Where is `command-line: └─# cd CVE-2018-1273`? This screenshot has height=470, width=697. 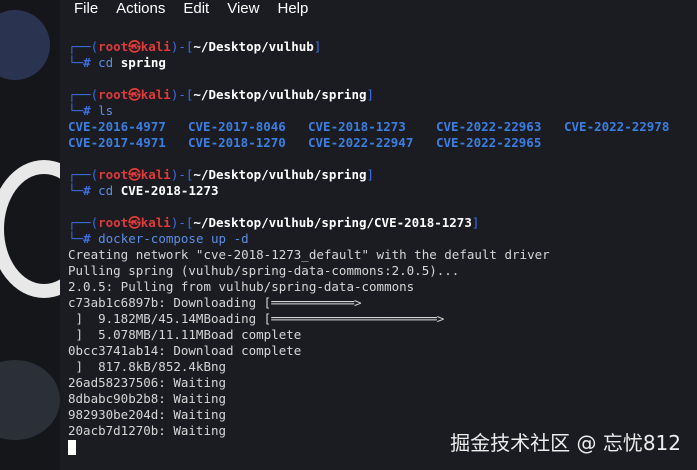
command-line: └─# cd CVE-2018-1273 is located at coordinates (143, 190).